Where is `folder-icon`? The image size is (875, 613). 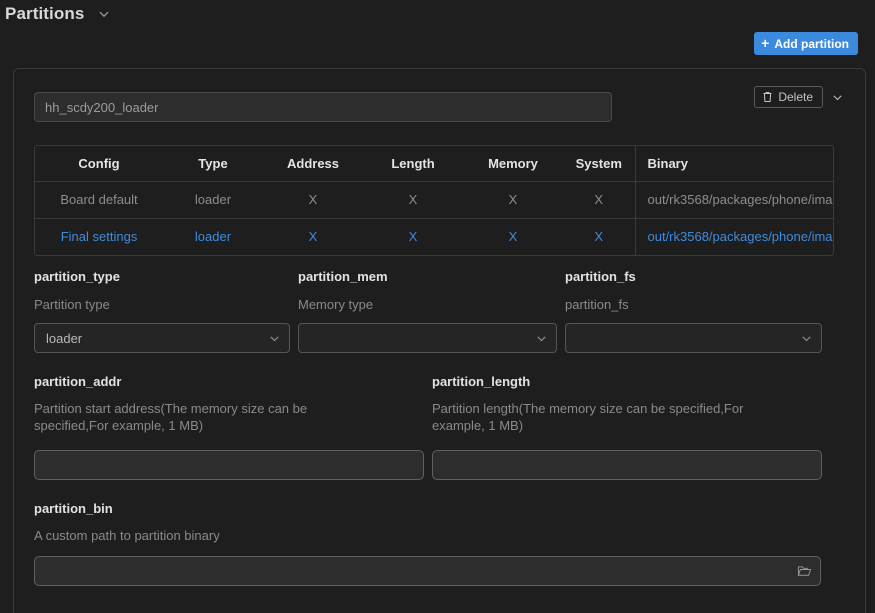 folder-icon is located at coordinates (804, 571).